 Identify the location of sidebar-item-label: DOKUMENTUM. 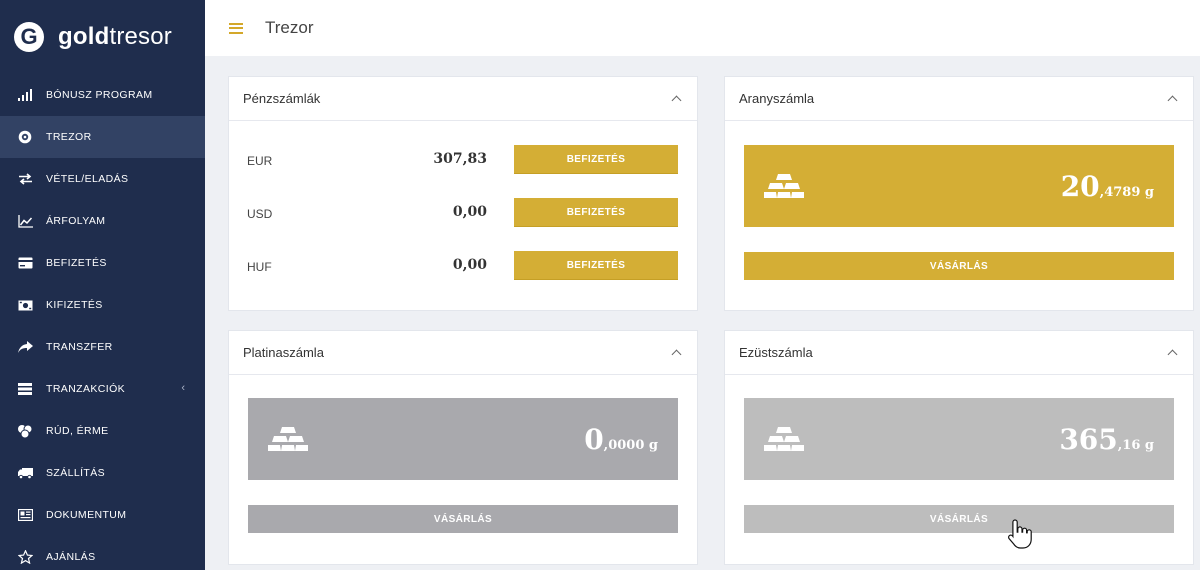
(86, 515).